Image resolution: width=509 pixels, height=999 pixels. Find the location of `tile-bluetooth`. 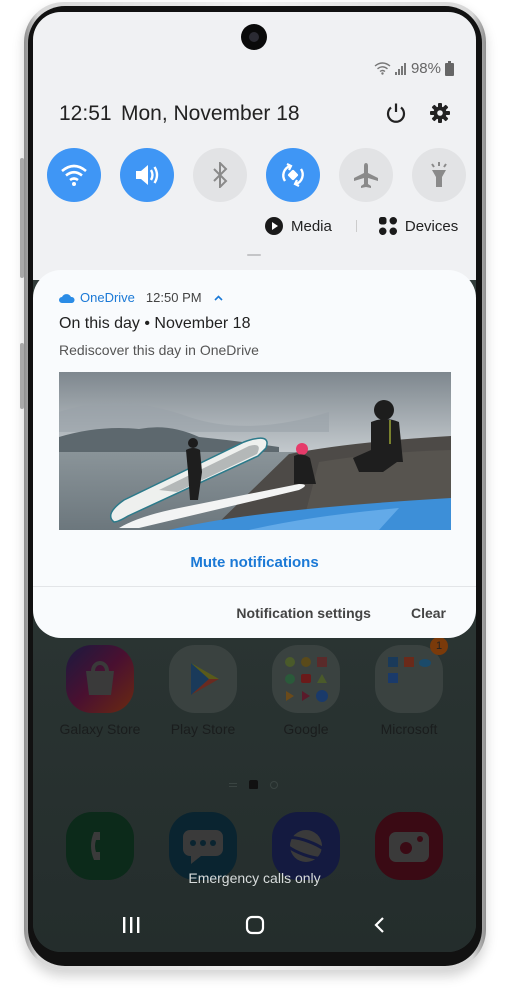

tile-bluetooth is located at coordinates (220, 175).